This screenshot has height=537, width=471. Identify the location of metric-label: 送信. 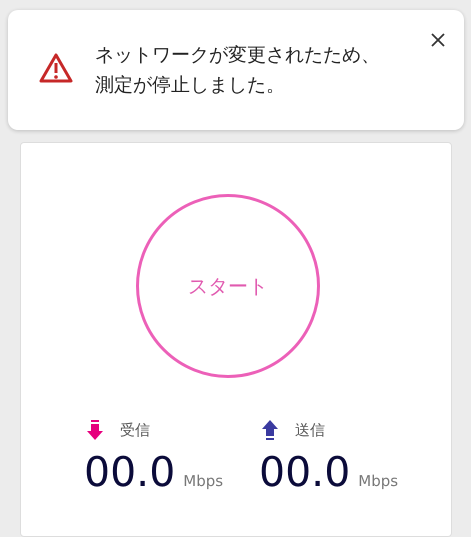
(310, 430).